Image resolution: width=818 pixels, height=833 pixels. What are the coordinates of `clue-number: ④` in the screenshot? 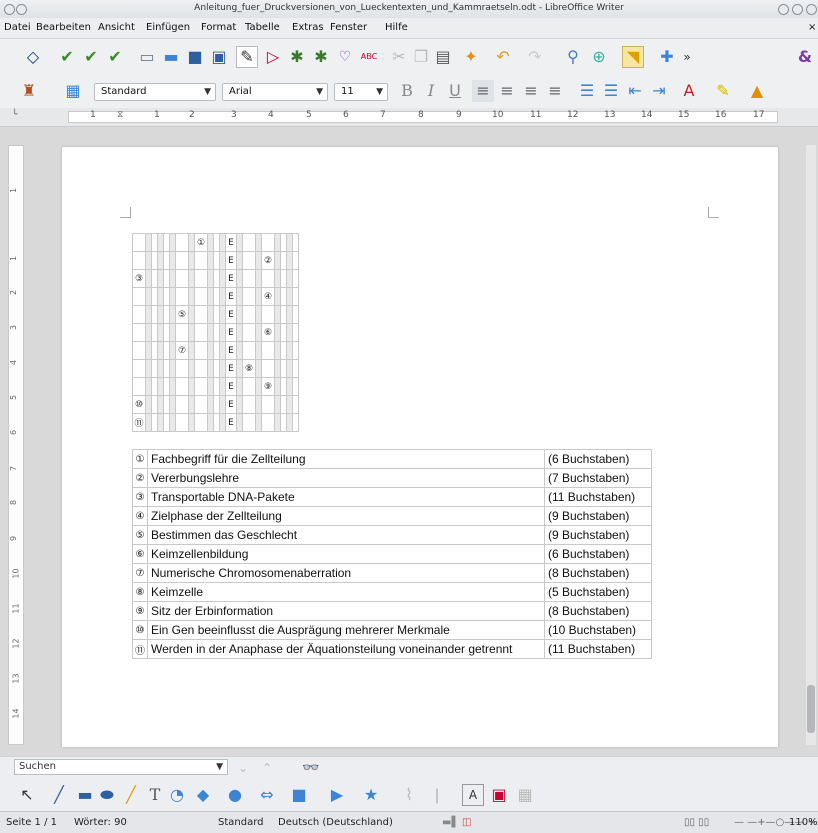 It's located at (140, 516).